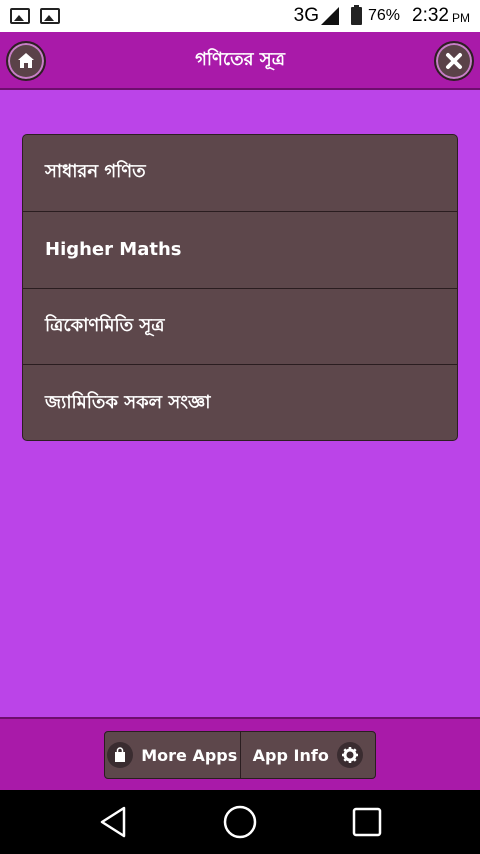 The height and width of the screenshot is (854, 480). I want to click on nav-recents-button, so click(367, 822).